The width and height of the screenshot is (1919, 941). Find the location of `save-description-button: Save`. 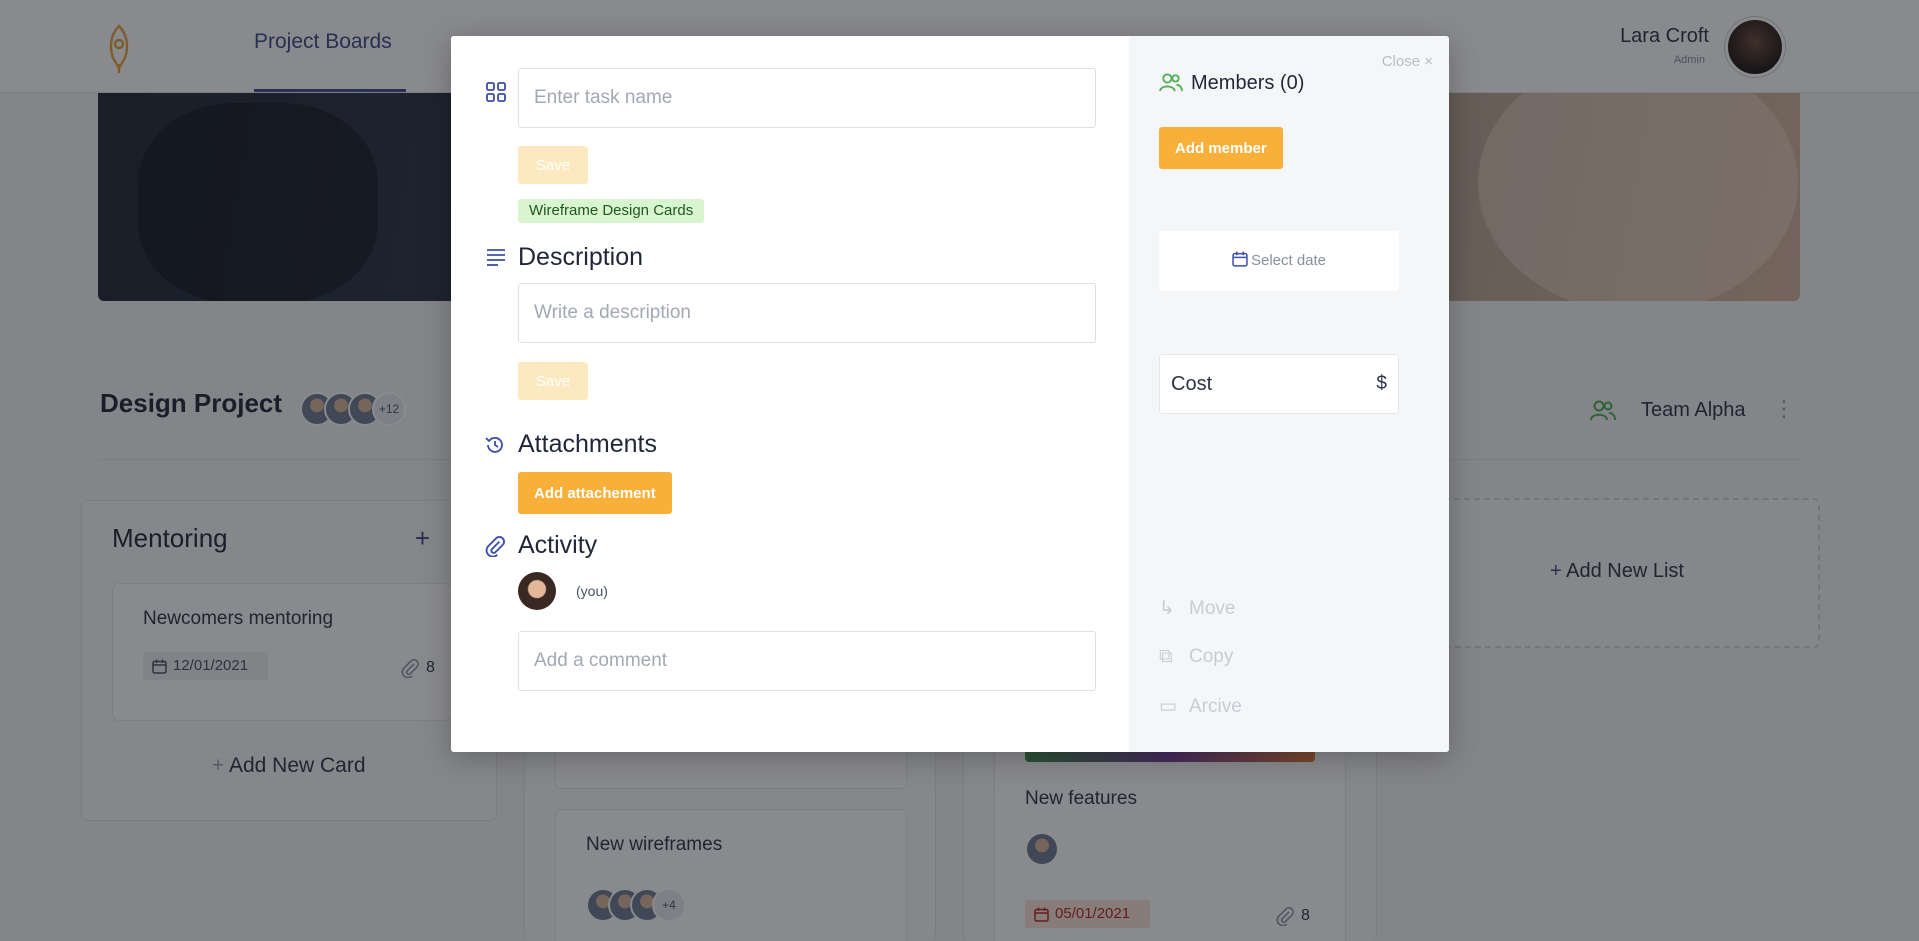

save-description-button: Save is located at coordinates (553, 381).